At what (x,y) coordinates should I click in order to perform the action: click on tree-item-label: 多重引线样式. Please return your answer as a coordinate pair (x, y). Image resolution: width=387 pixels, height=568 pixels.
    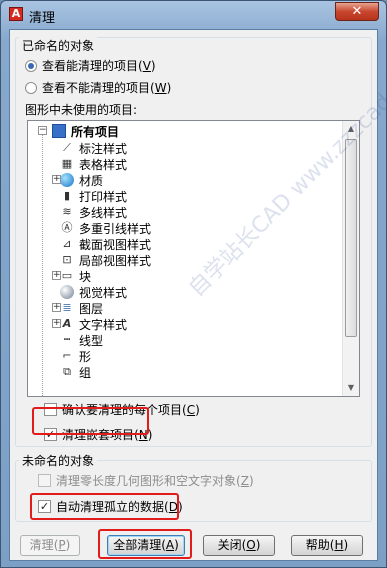
    Looking at the image, I should click on (115, 228).